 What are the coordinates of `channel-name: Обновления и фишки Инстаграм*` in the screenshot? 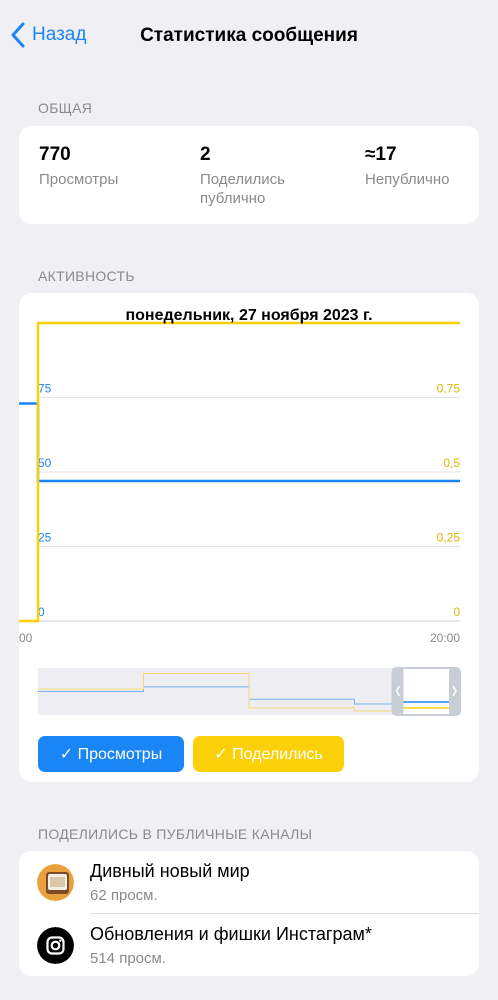 It's located at (231, 934).